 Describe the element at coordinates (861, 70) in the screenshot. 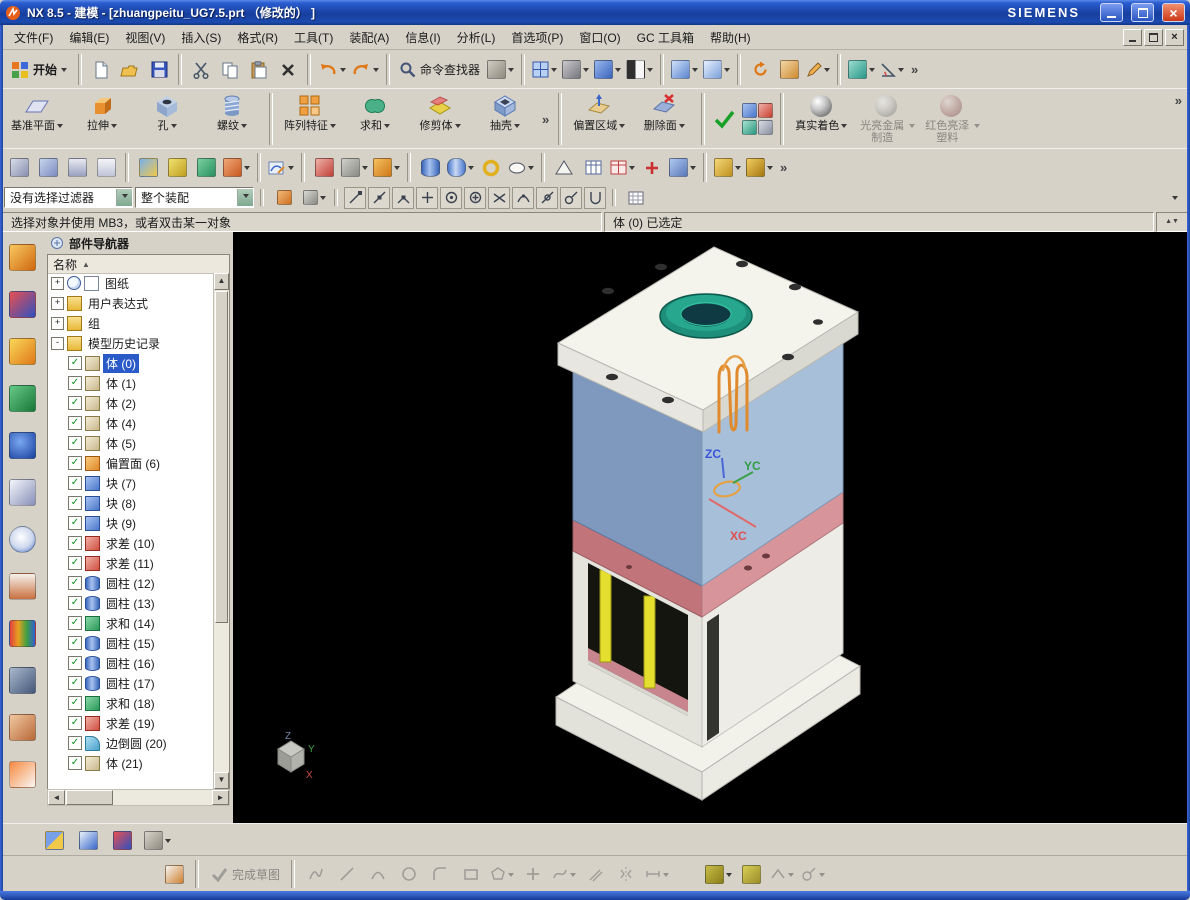

I see `measure-button` at that location.